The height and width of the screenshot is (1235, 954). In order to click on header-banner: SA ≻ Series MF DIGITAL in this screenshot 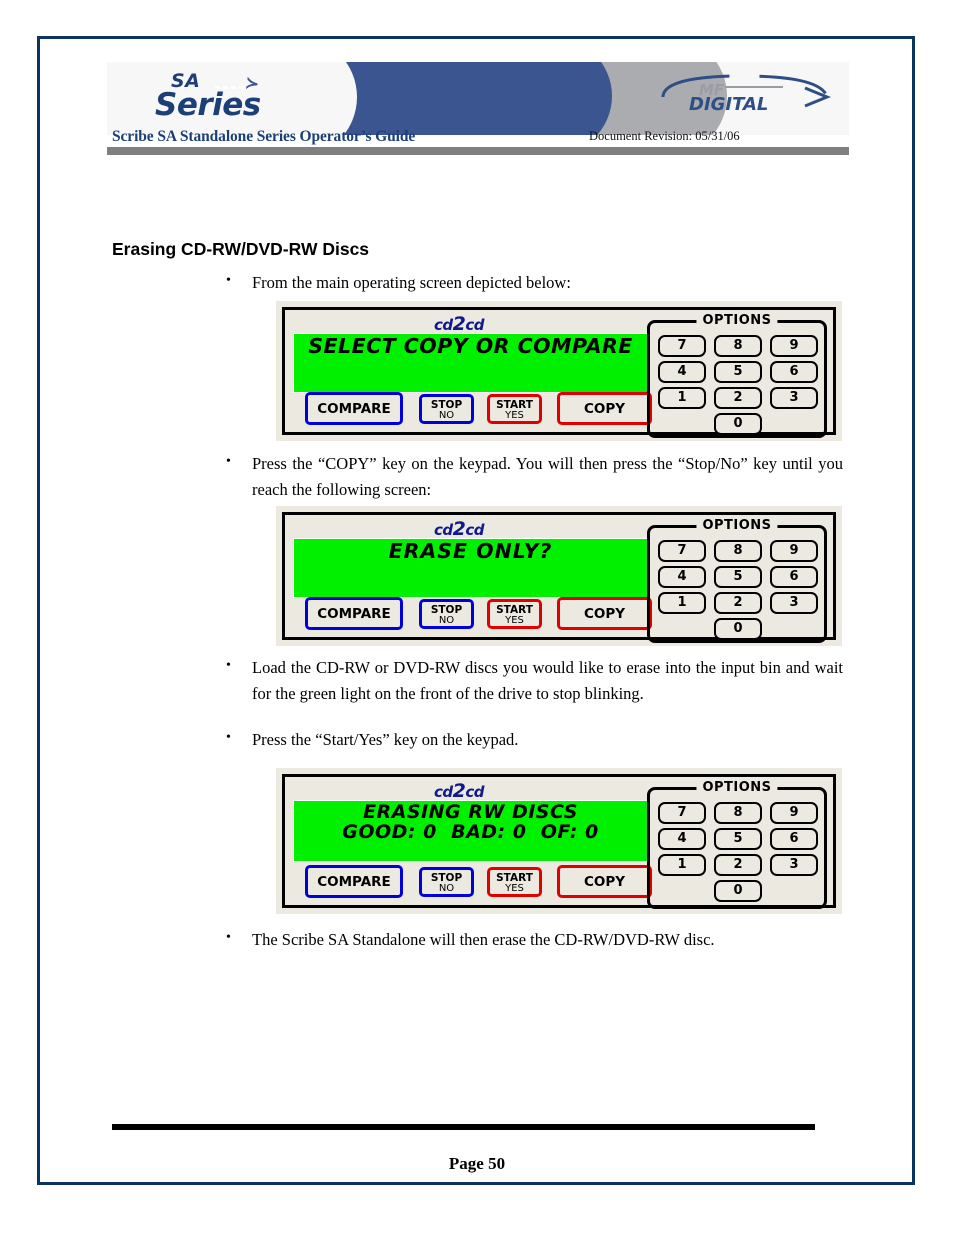, I will do `click(478, 98)`.